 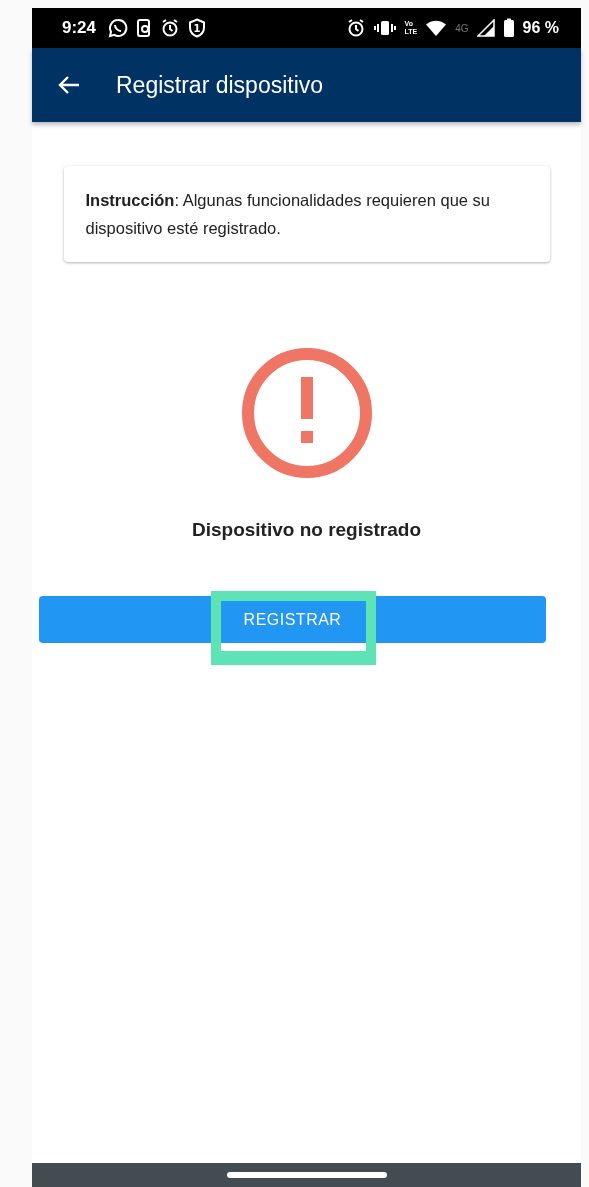 I want to click on back-arrow-icon, so click(x=69, y=85).